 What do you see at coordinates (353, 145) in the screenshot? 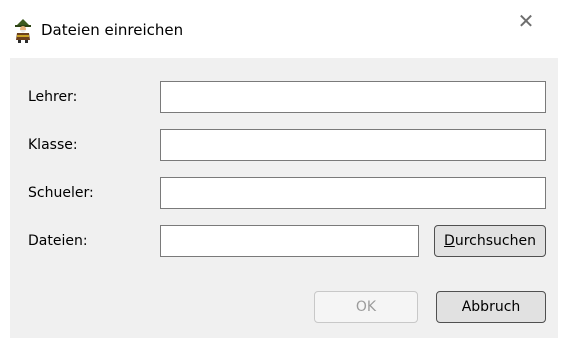
I see `class-input` at bounding box center [353, 145].